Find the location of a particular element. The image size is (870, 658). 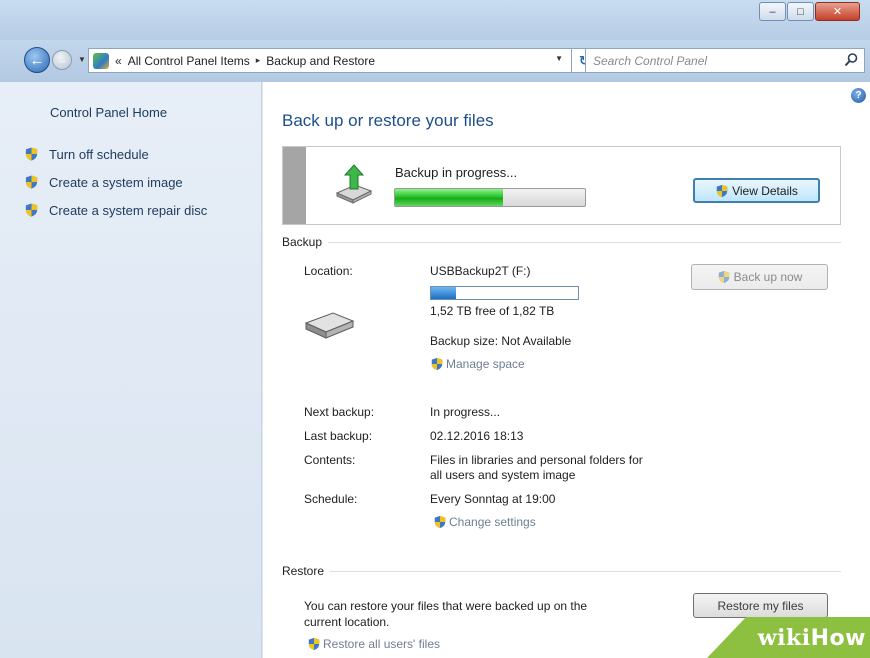

change-settings-label: Change settings is located at coordinates (492, 522).